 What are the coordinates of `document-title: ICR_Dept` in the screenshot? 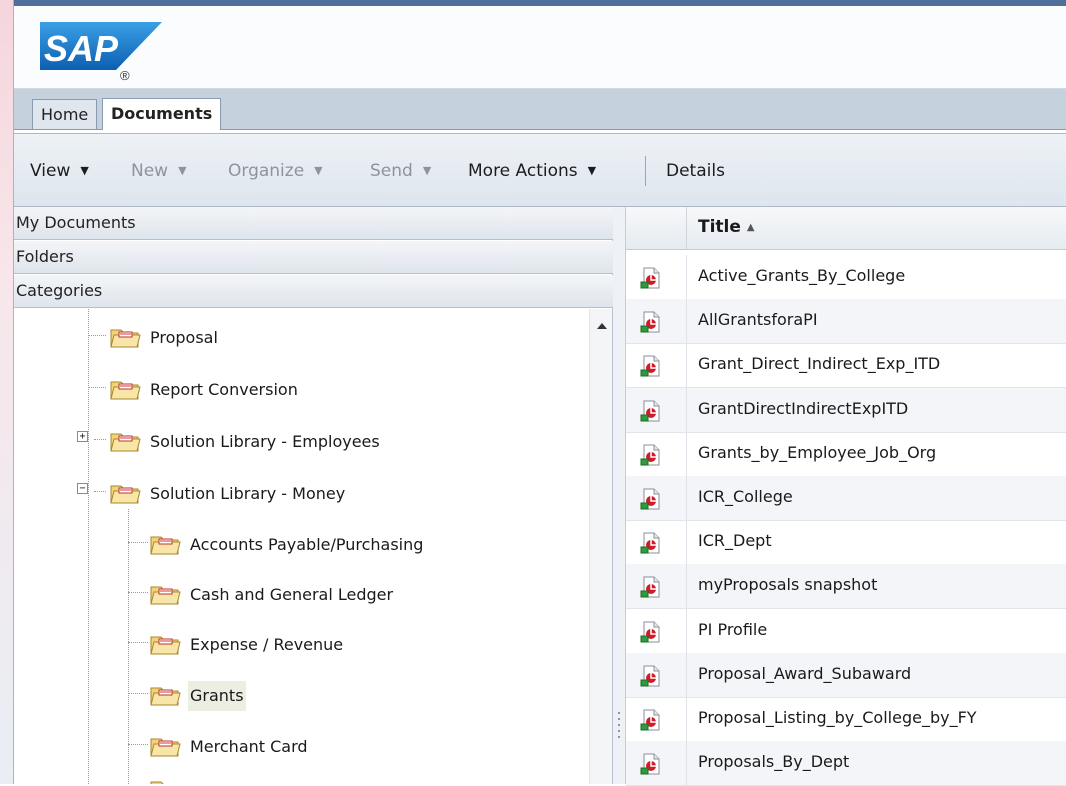 It's located at (735, 540).